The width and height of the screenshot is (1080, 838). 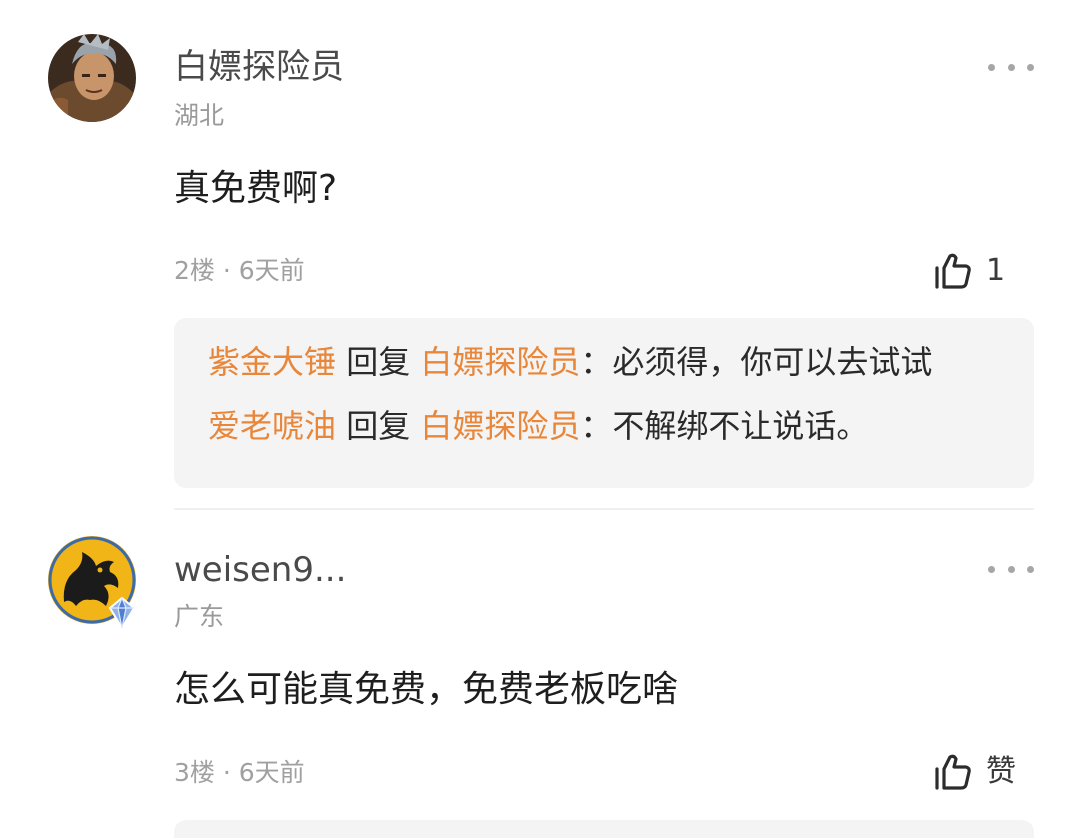 I want to click on reply-preview-box, so click(x=604, y=829).